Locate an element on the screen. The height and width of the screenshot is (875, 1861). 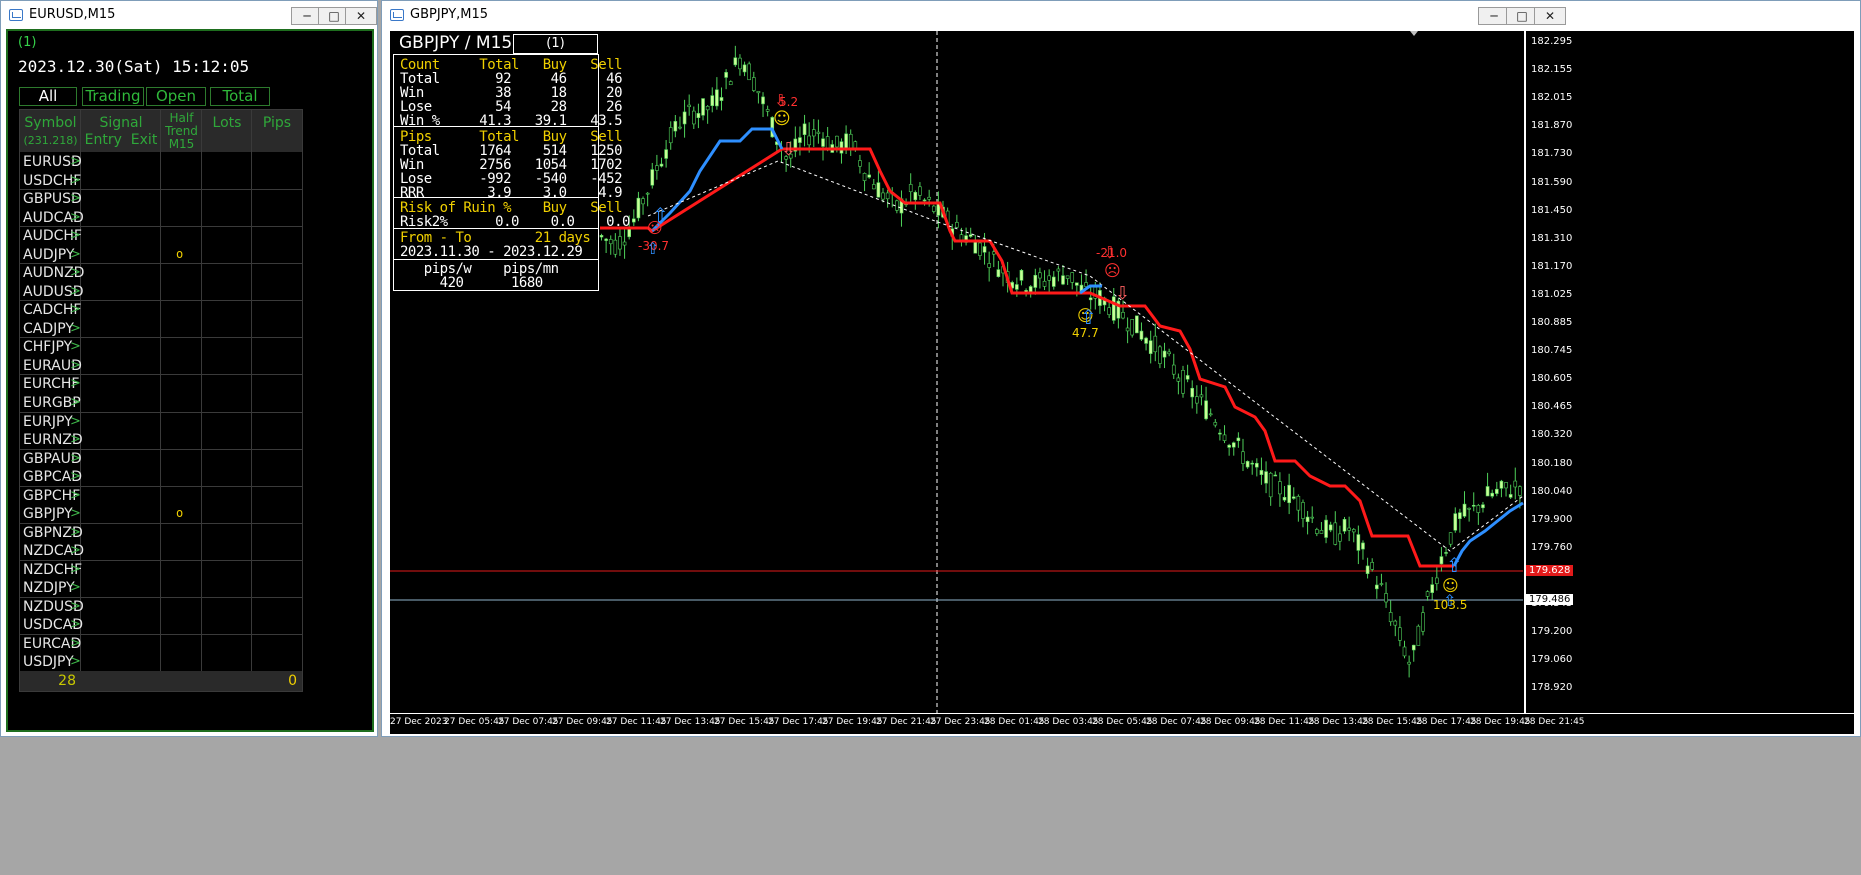
price-tick-label: 182.295 is located at coordinates (1552, 41).